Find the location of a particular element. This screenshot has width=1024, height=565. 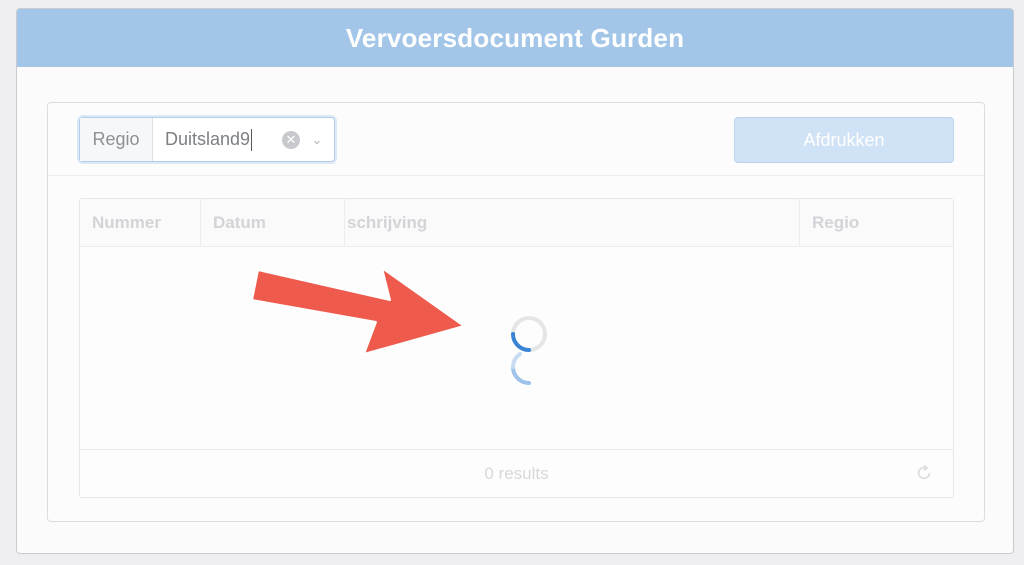

column-header-datum: Datum is located at coordinates (273, 222).